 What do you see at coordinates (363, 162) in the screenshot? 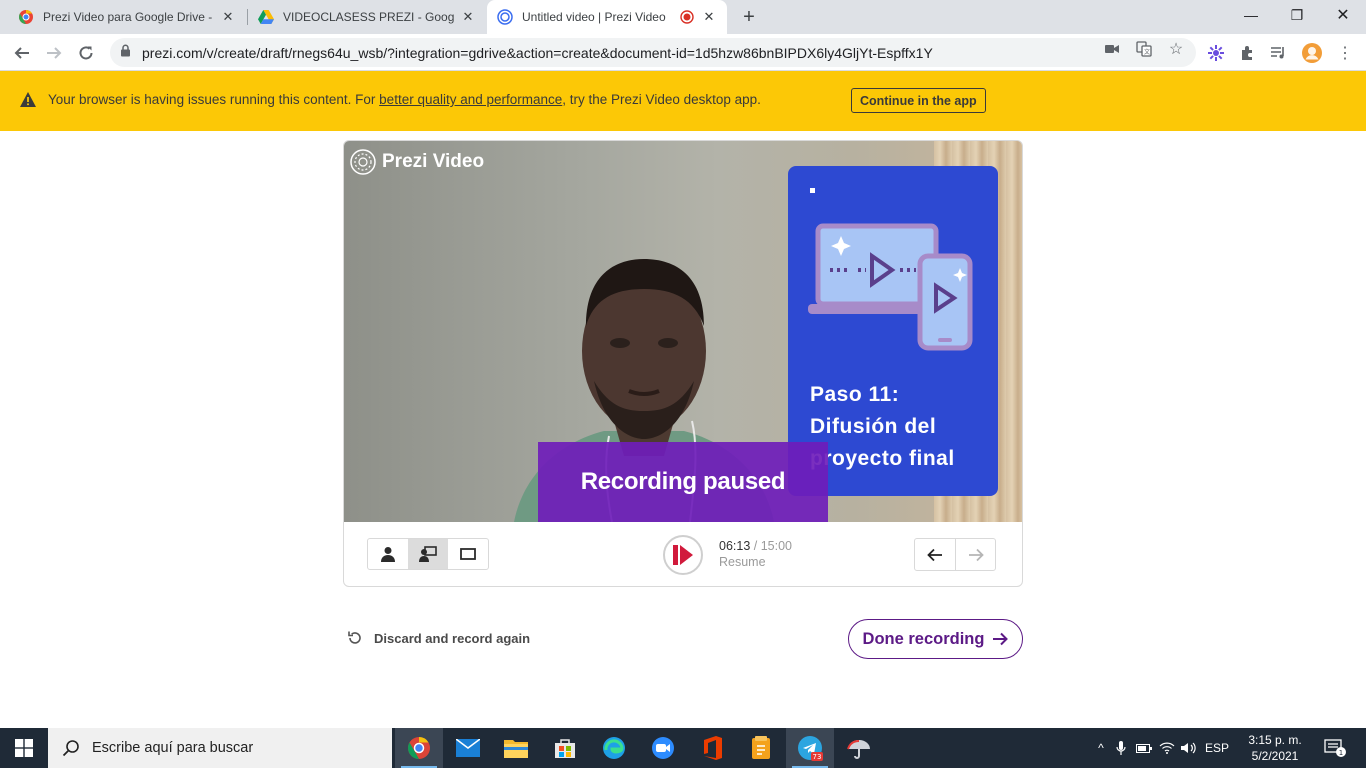
I see `prezi-logo-icon` at bounding box center [363, 162].